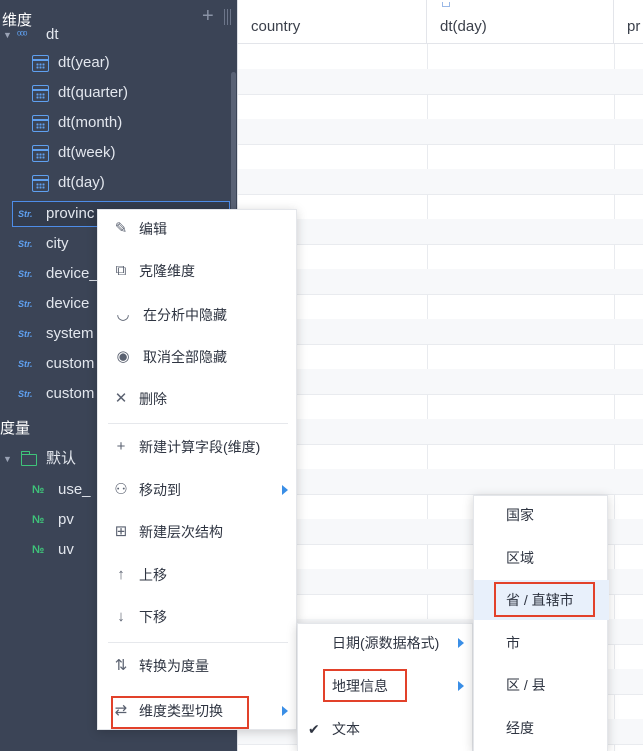 This screenshot has width=643, height=751. What do you see at coordinates (541, 643) in the screenshot?
I see `geo-item-city: 市` at bounding box center [541, 643].